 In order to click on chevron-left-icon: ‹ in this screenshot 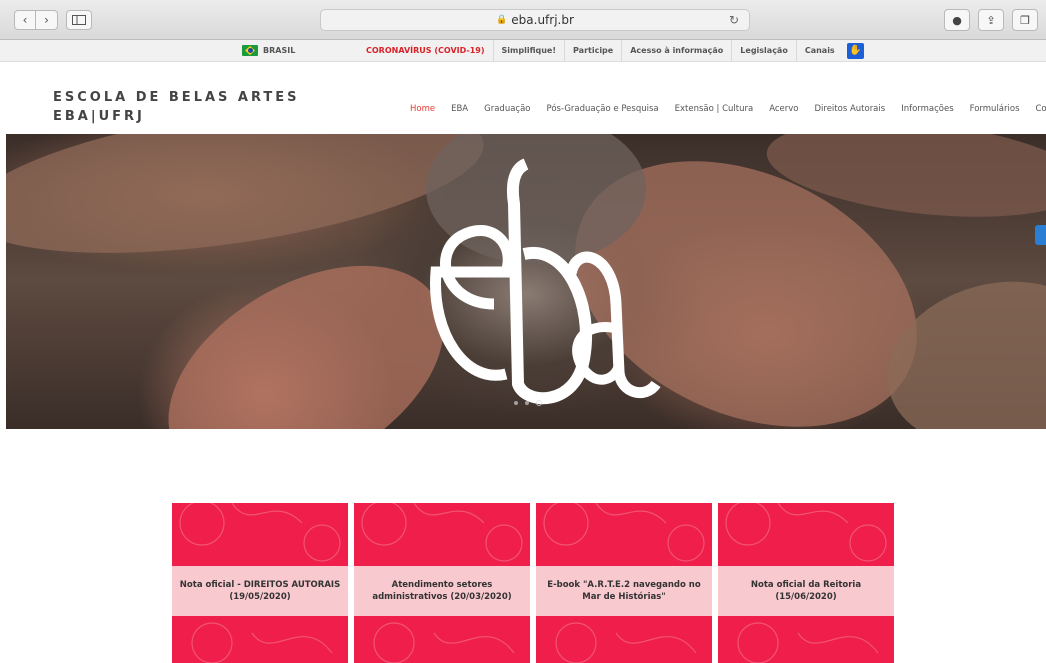, I will do `click(25, 20)`.